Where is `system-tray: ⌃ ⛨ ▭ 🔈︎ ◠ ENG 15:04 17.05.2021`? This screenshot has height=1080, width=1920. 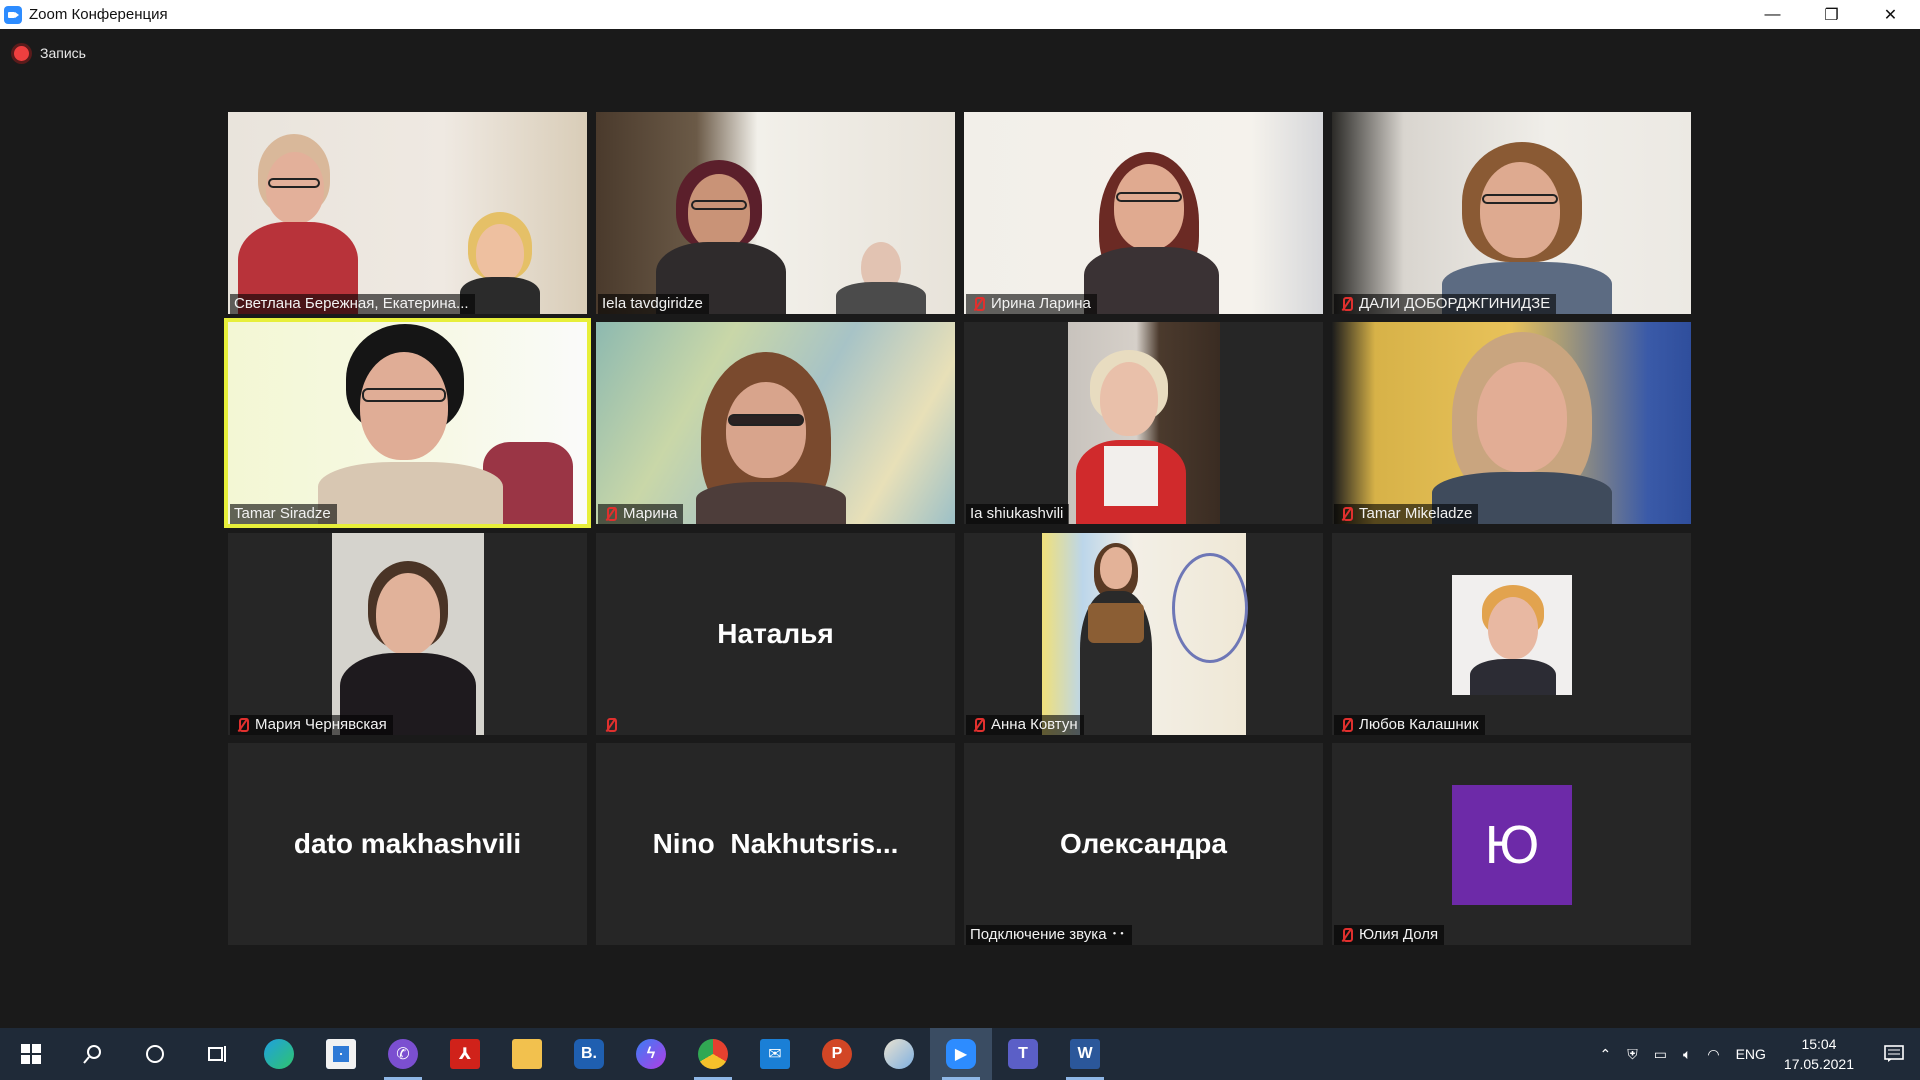
system-tray: ⌃ ⛨ ▭ 🔈︎ ◠ ENG 15:04 17.05.2021 is located at coordinates (1755, 1054).